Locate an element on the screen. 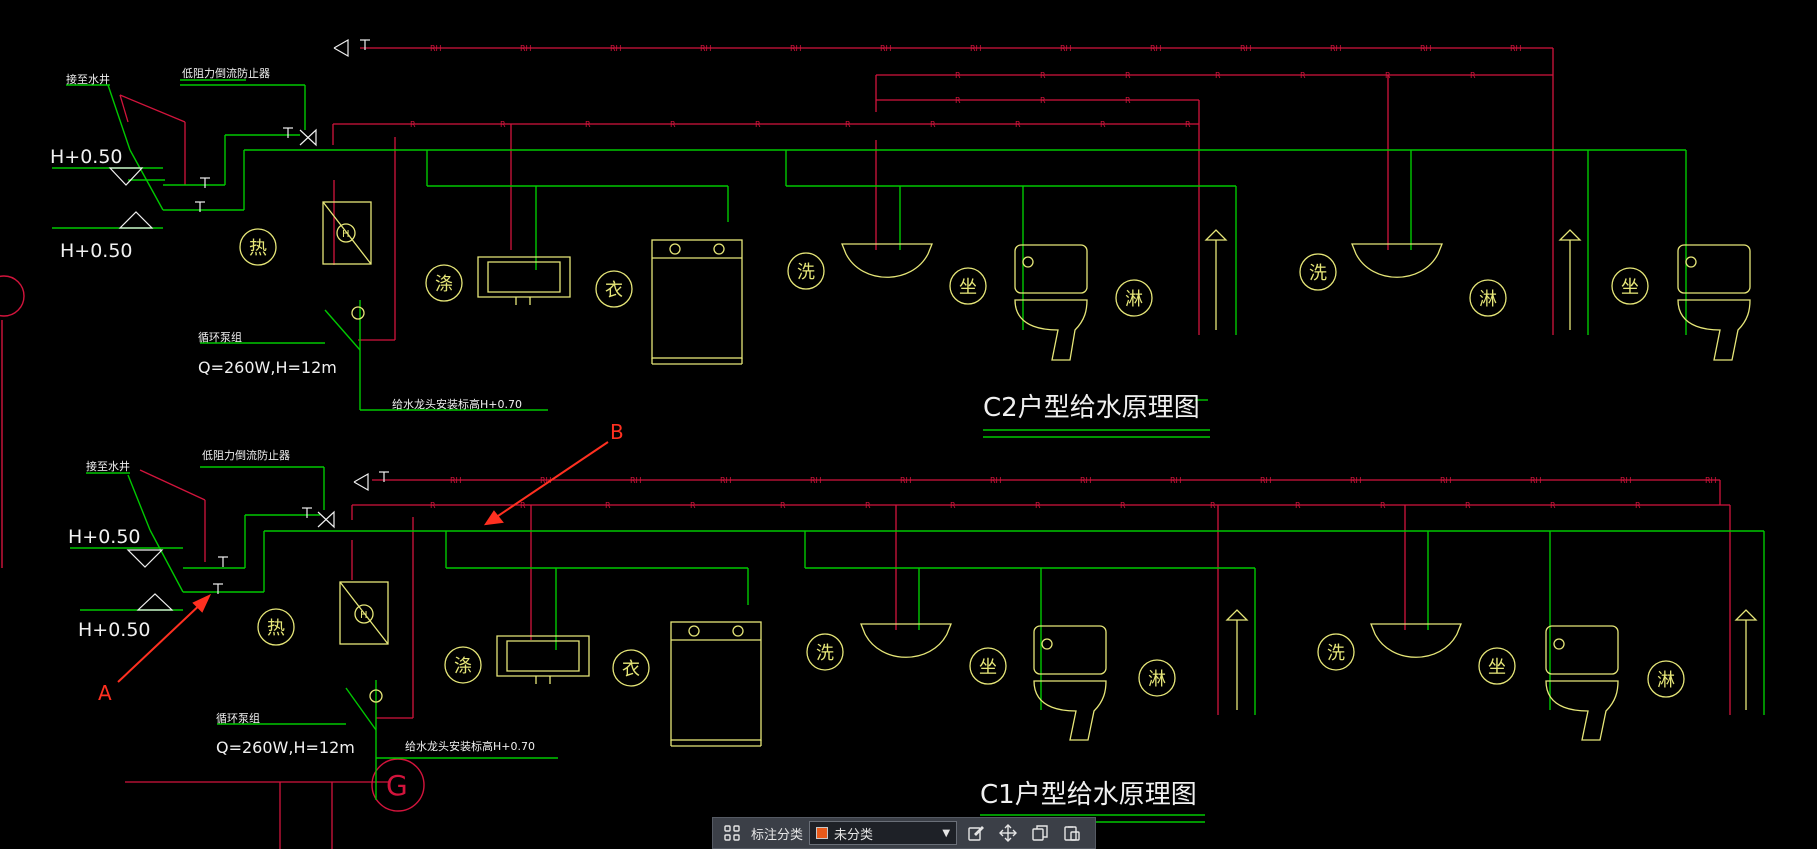 Image resolution: width=1817 pixels, height=849 pixels. fixture-circles-c1 is located at coordinates (971, 653).